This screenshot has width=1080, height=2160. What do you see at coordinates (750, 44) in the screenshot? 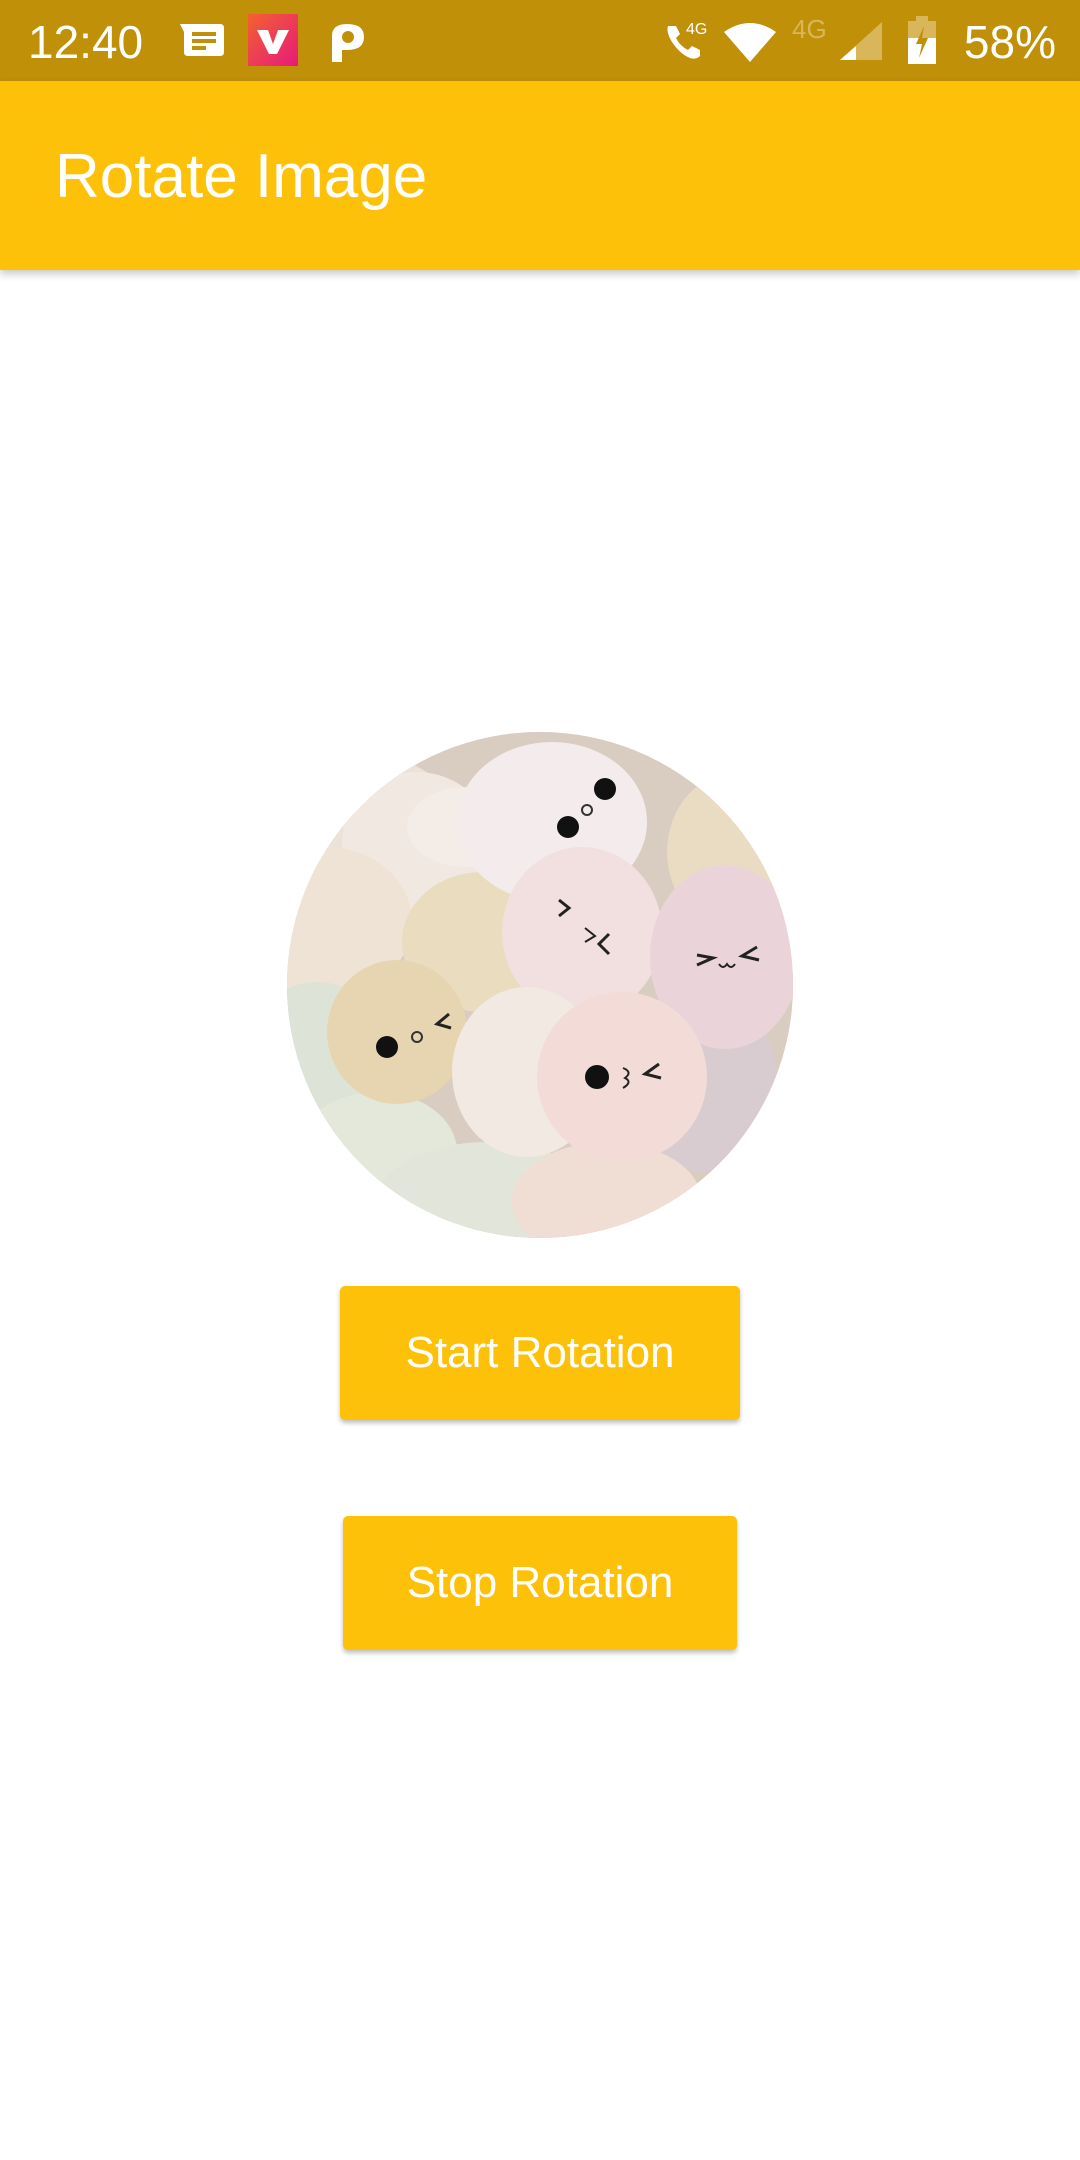
I see `wifi-icon` at bounding box center [750, 44].